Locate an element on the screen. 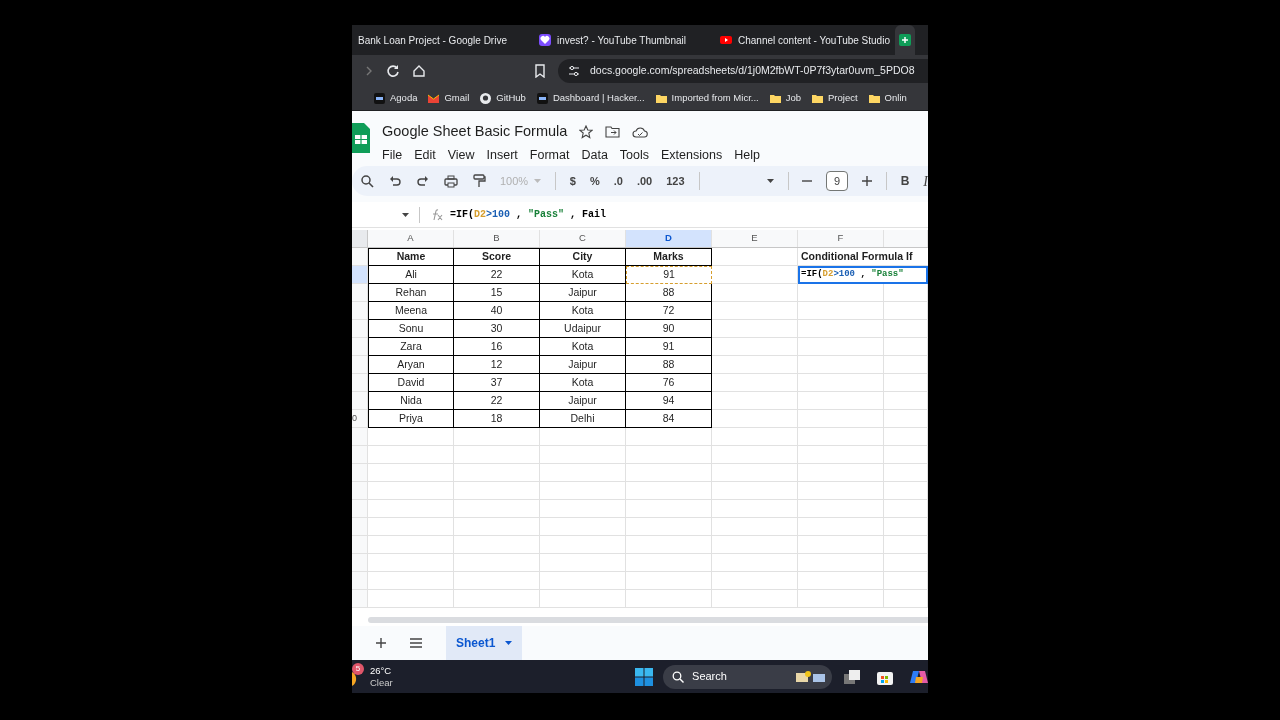 Image resolution: width=1280 pixels, height=720 pixels. add-sheet-icon is located at coordinates (381, 643).